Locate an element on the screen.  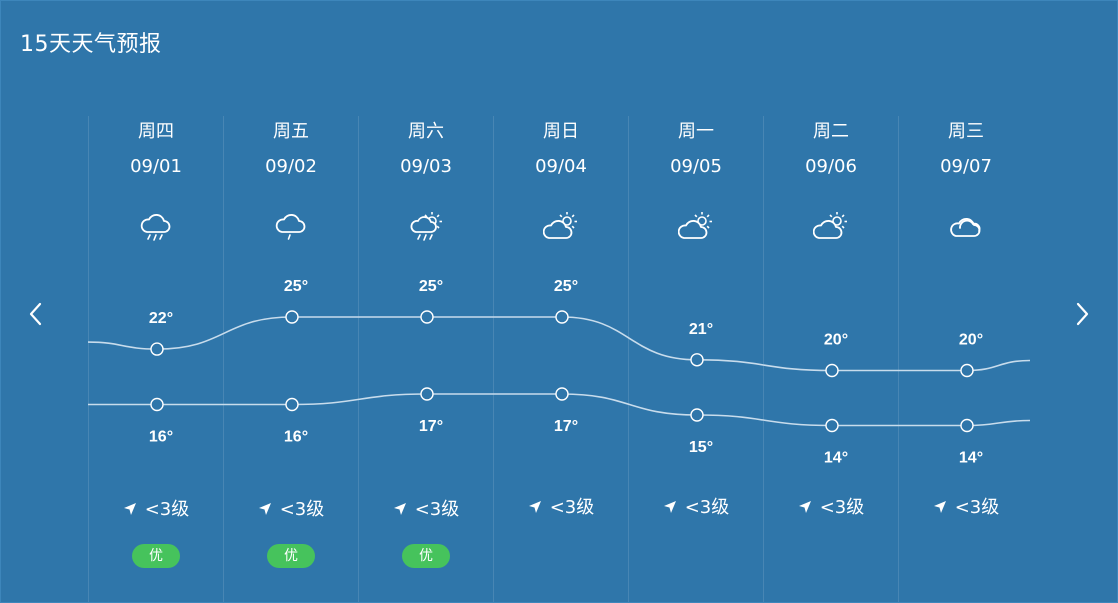
sun-cloud-rain-icon is located at coordinates (426, 227).